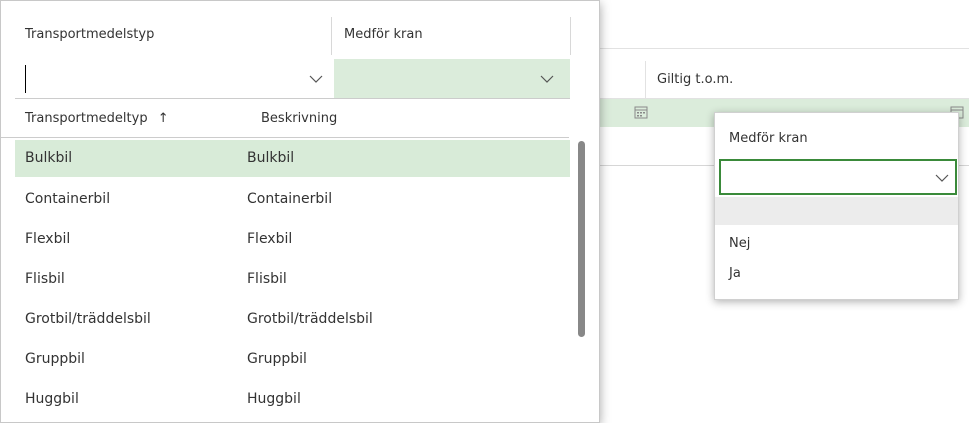 The height and width of the screenshot is (423, 969). I want to click on column-header-medfor-kran: Medför kran, so click(452, 35).